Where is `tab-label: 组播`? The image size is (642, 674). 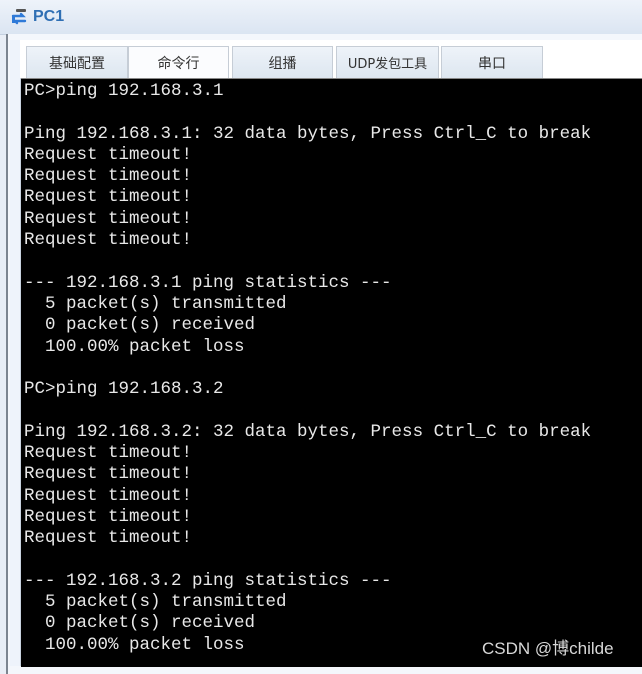 tab-label: 组播 is located at coordinates (282, 63).